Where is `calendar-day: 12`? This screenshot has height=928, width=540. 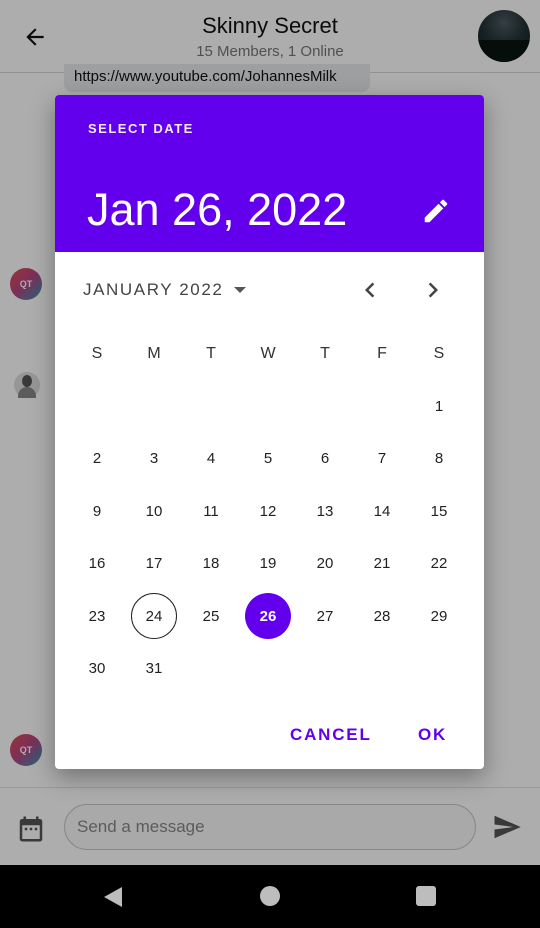 calendar-day: 12 is located at coordinates (268, 511).